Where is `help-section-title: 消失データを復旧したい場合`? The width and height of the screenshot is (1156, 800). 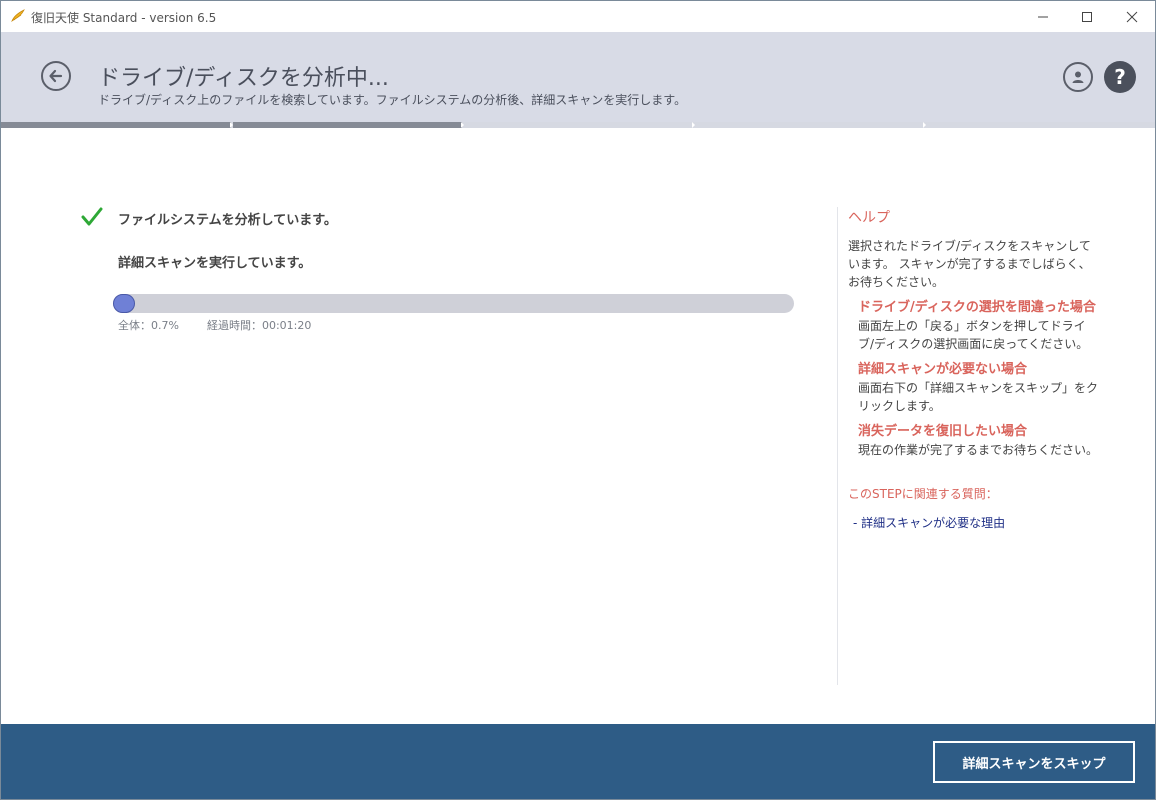 help-section-title: 消失データを復旧したい場合 is located at coordinates (943, 431).